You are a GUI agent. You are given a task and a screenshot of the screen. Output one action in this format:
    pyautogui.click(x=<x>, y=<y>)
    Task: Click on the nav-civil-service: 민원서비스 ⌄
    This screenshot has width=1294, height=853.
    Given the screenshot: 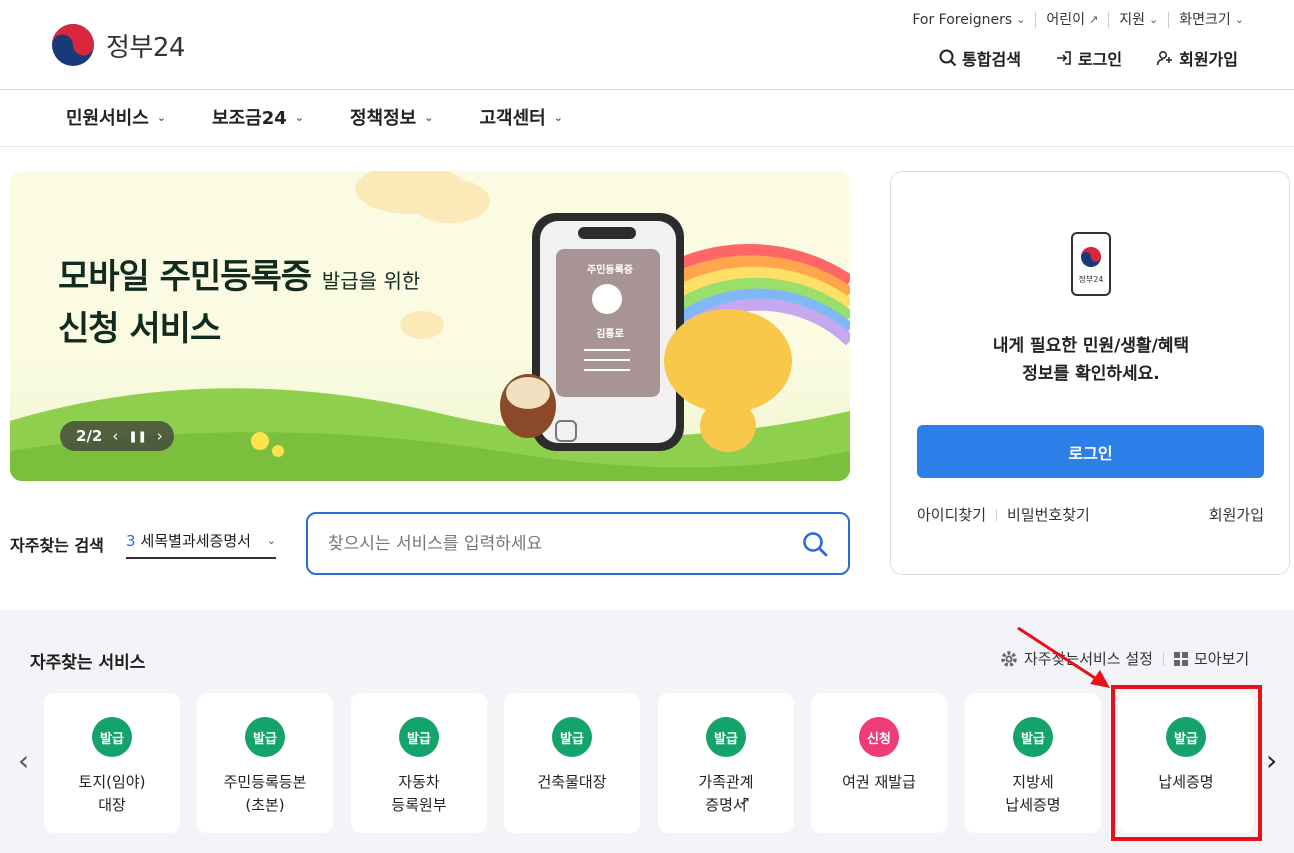 What is the action you would take?
    pyautogui.click(x=116, y=117)
    